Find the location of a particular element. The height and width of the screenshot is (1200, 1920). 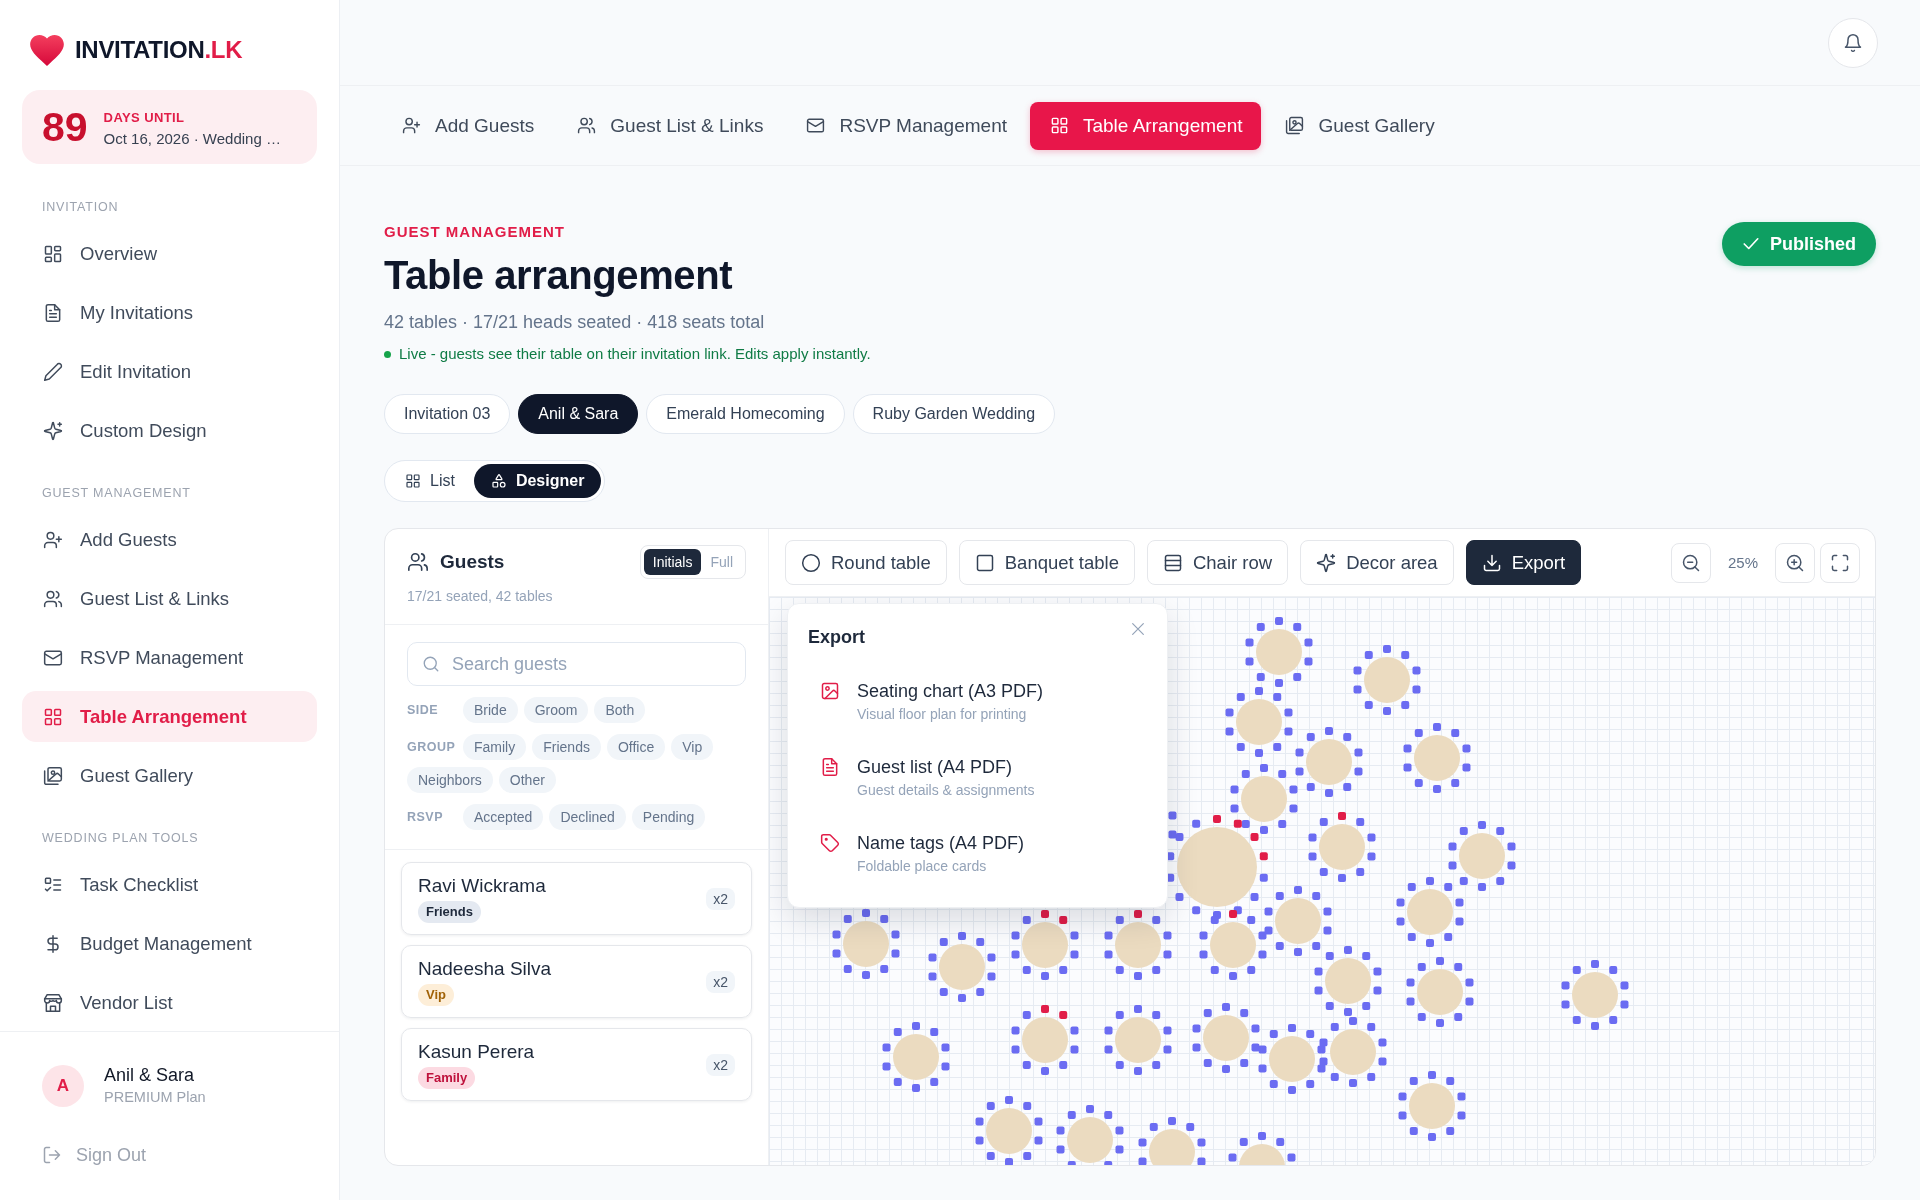

page-title: Table arrangement is located at coordinates (558, 275).